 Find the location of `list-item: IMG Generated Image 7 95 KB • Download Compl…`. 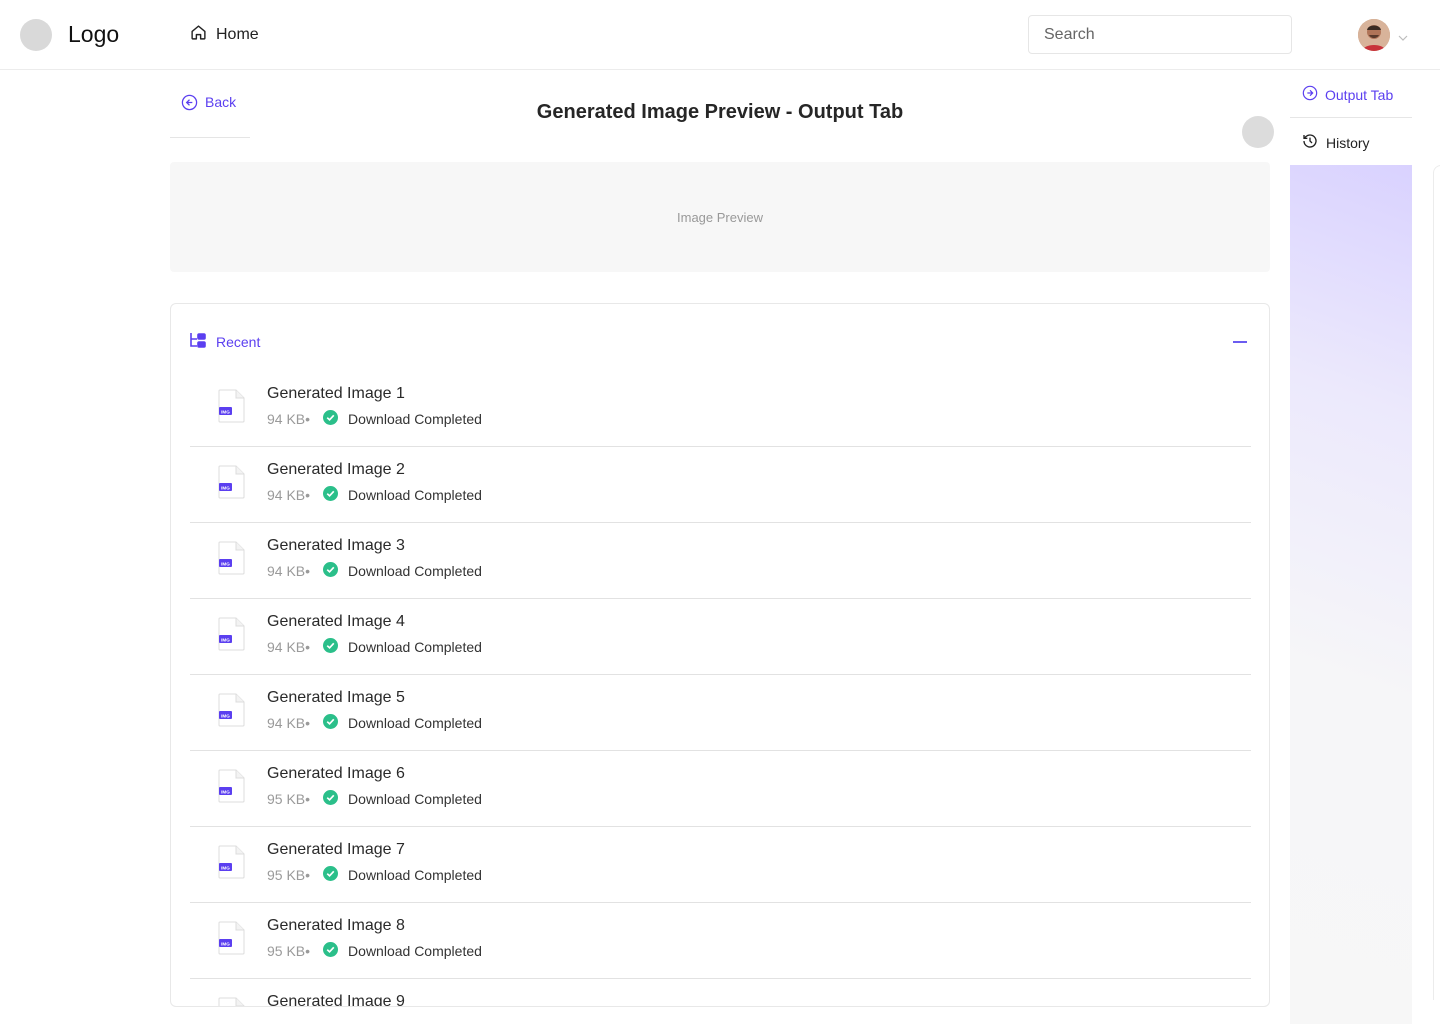

list-item: IMG Generated Image 7 95 KB • Download Compl… is located at coordinates (720, 865).